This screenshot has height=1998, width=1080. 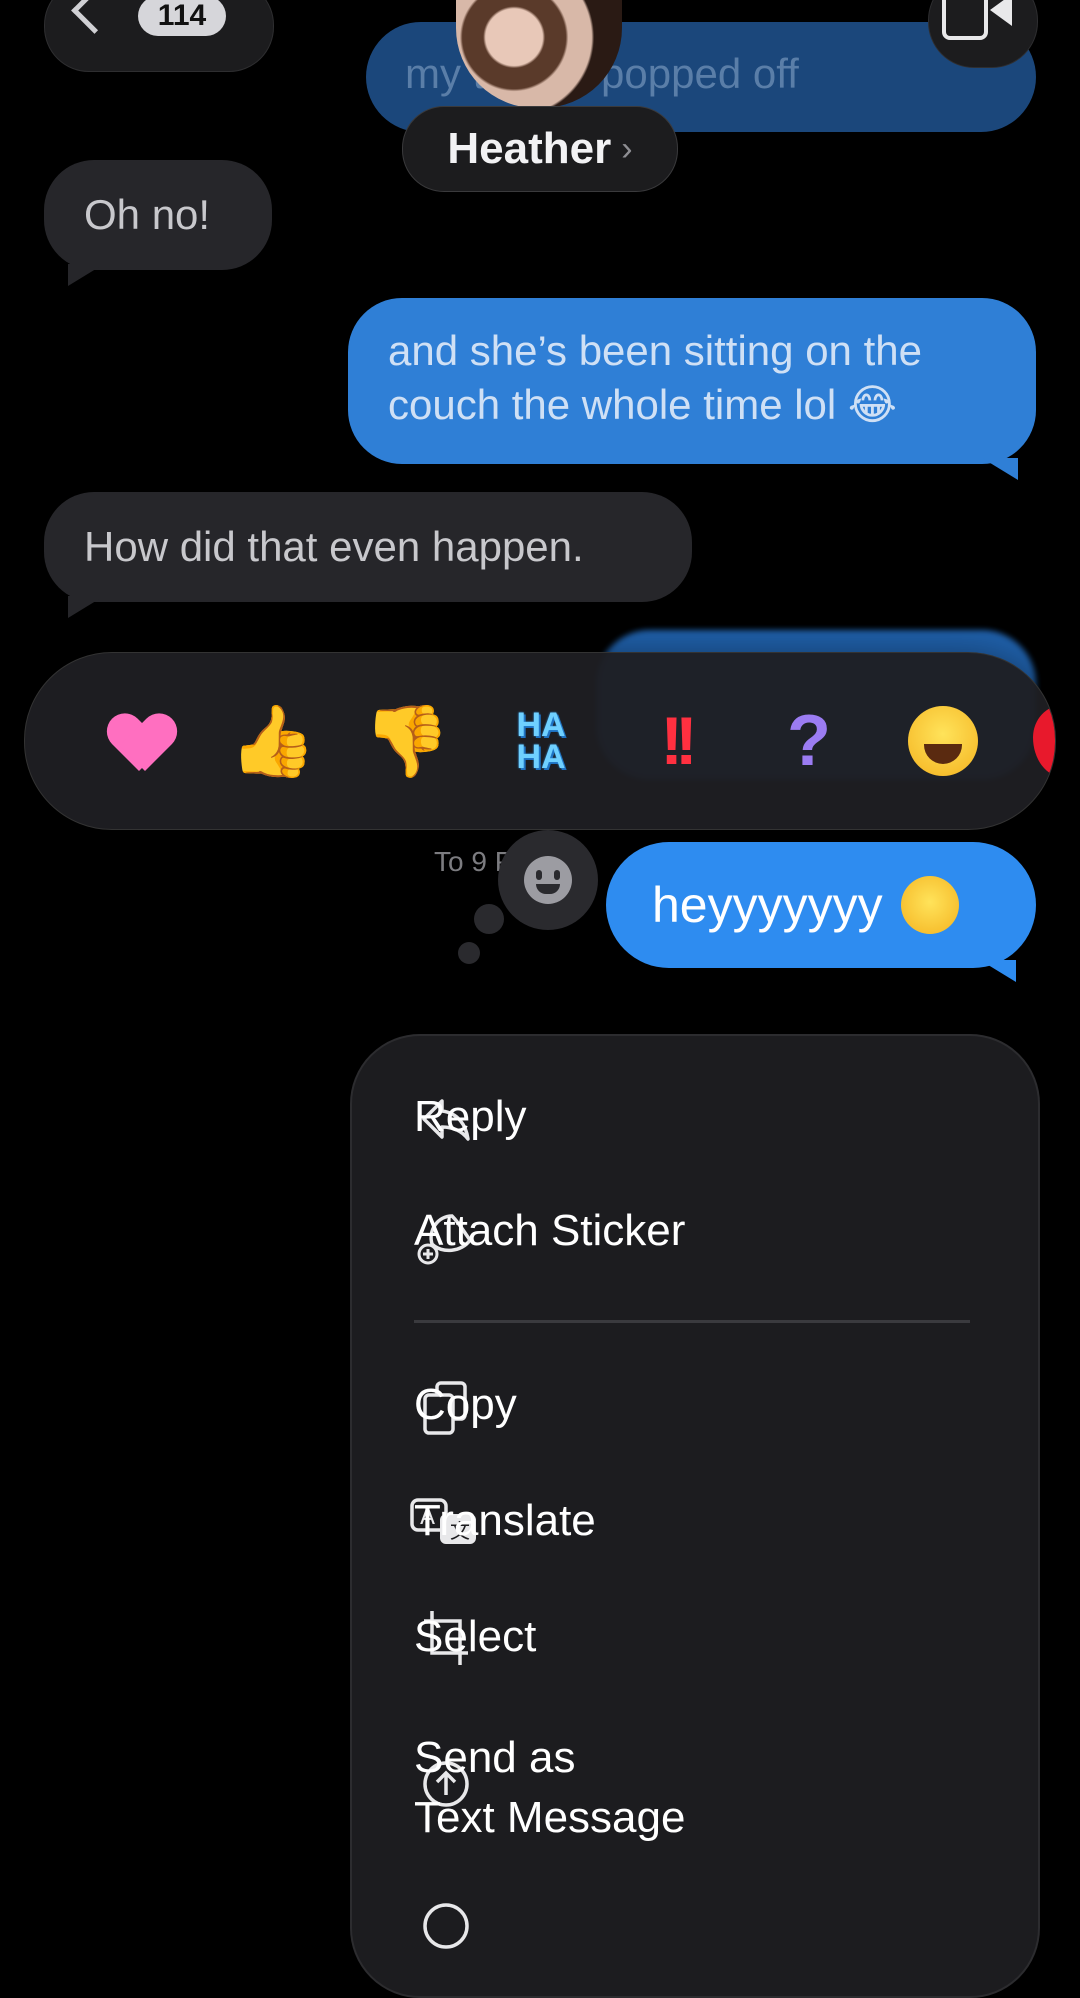 I want to click on laughing-emoji-icon, so click(x=943, y=741).